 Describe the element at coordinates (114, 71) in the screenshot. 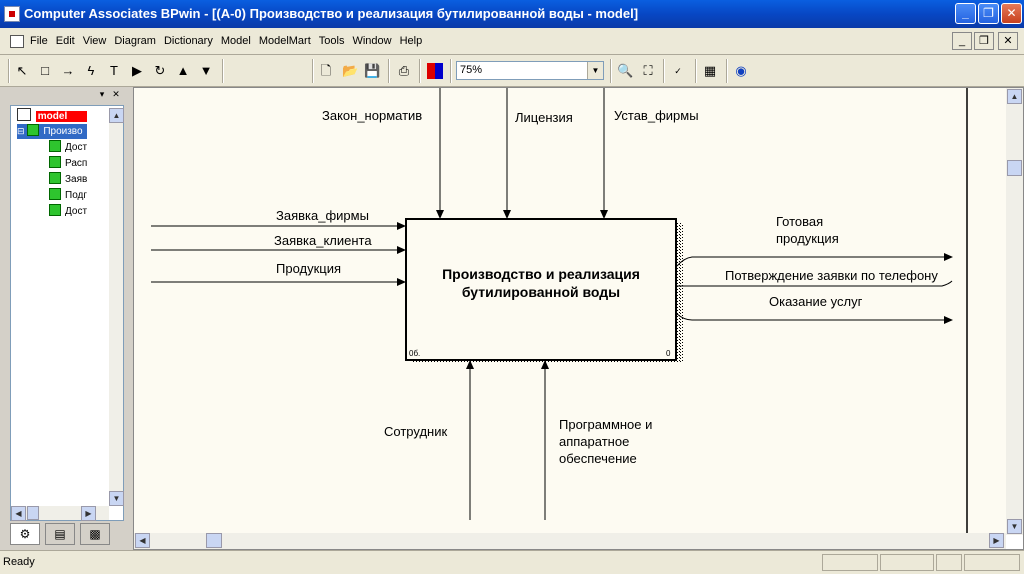

I see `text-icon: T` at that location.